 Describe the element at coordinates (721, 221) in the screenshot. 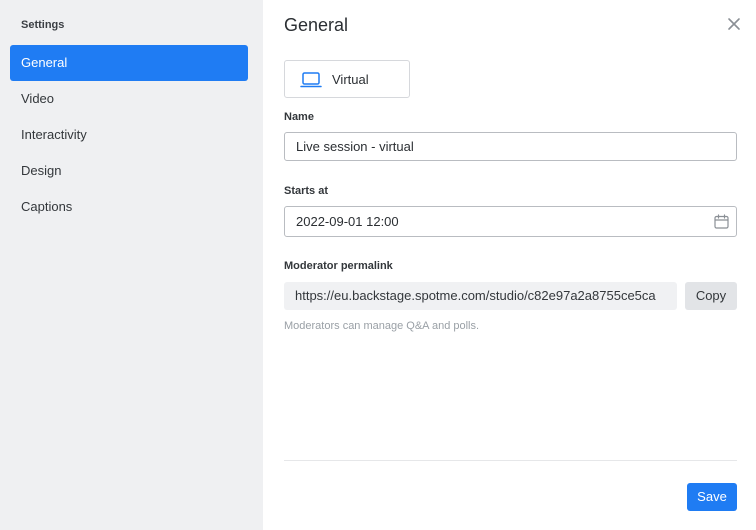

I see `calendar-icon` at that location.